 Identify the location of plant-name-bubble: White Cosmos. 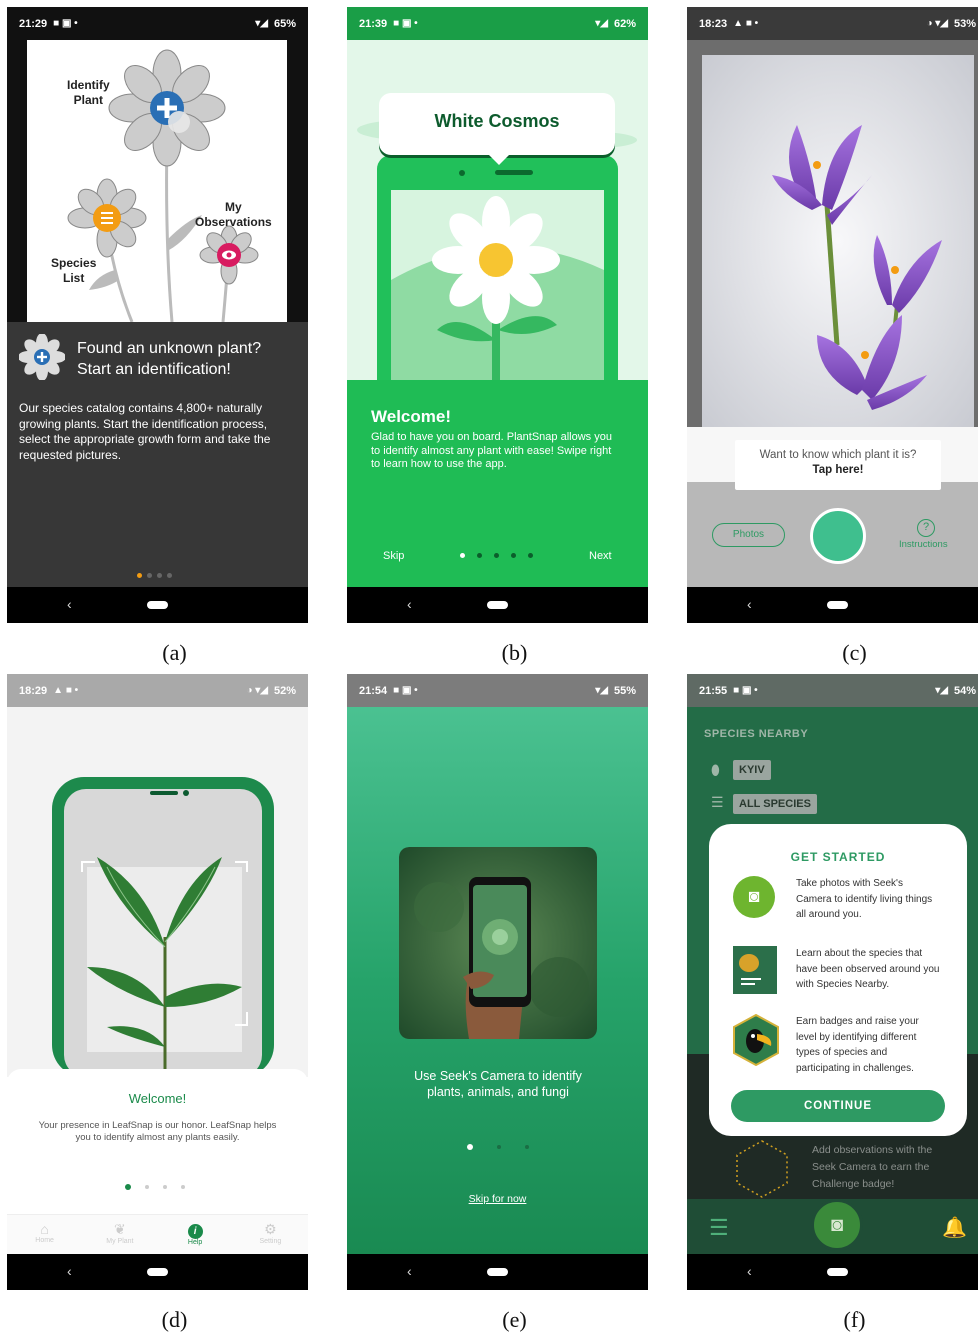
(497, 129).